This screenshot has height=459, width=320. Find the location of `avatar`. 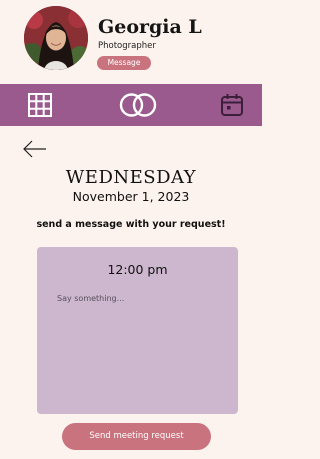

avatar is located at coordinates (56, 38).